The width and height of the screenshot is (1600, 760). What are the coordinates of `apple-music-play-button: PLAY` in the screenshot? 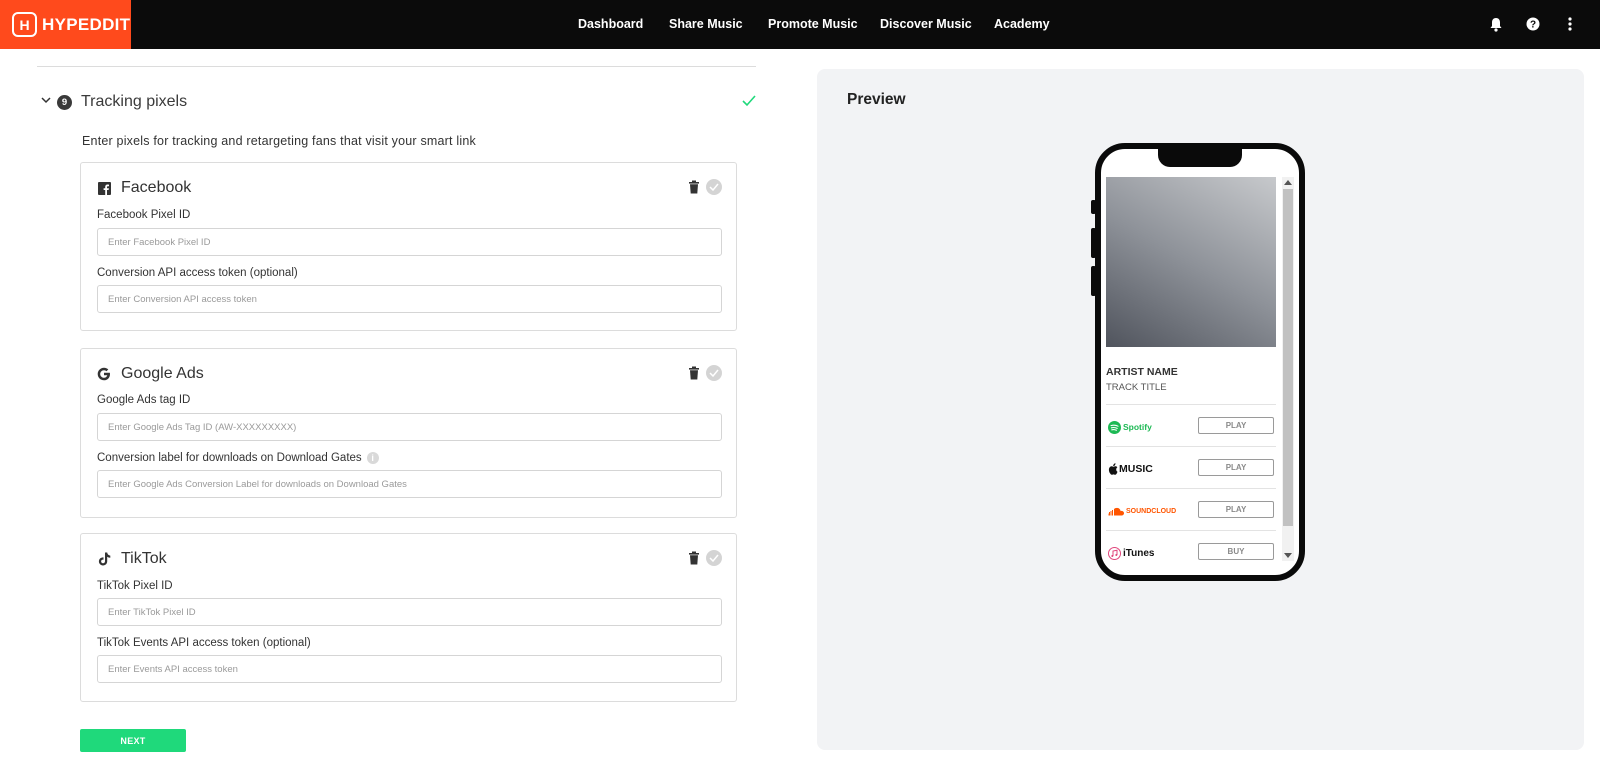 It's located at (1236, 467).